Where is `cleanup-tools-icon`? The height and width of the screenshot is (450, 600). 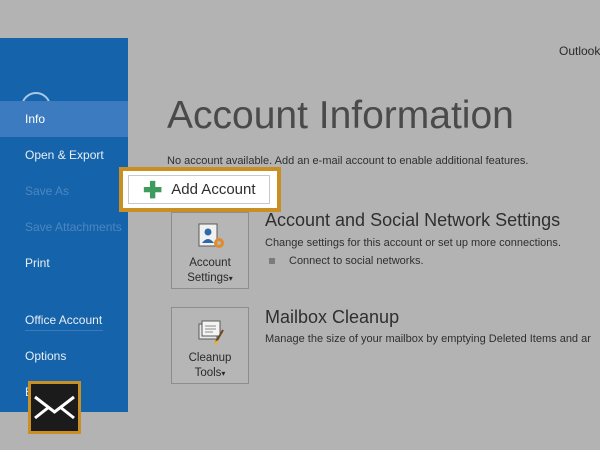 cleanup-tools-icon is located at coordinates (211, 332).